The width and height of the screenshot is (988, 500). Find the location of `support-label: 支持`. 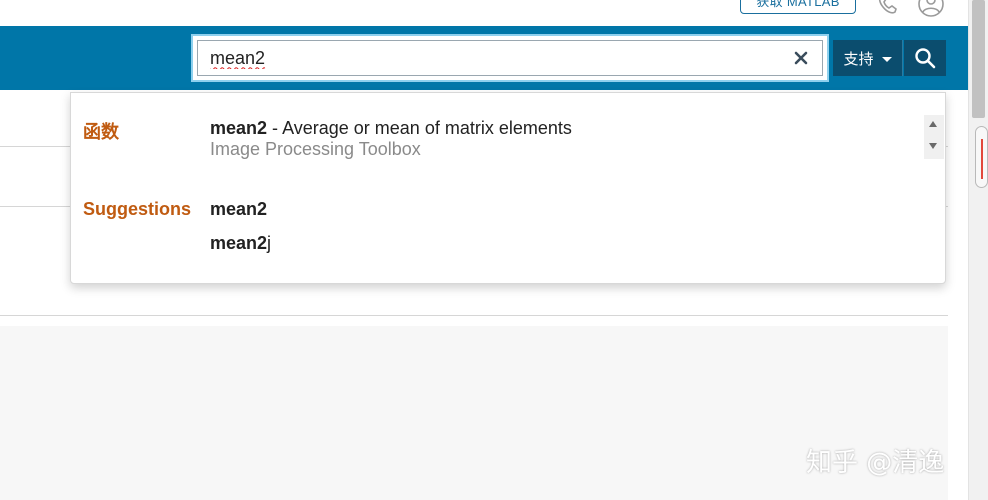

support-label: 支持 is located at coordinates (858, 59).